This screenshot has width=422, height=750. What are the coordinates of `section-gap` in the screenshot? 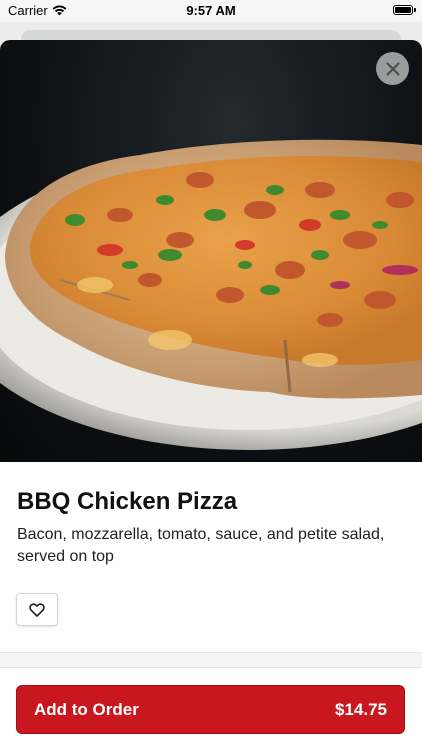 It's located at (211, 660).